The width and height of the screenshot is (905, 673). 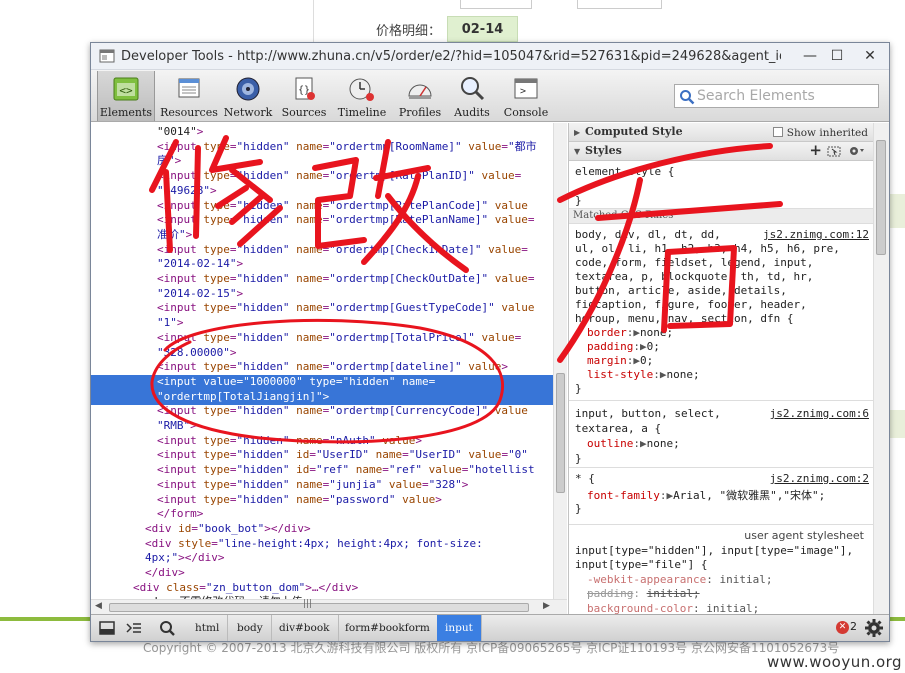 What do you see at coordinates (857, 151) in the screenshot?
I see `settings-gear-icon` at bounding box center [857, 151].